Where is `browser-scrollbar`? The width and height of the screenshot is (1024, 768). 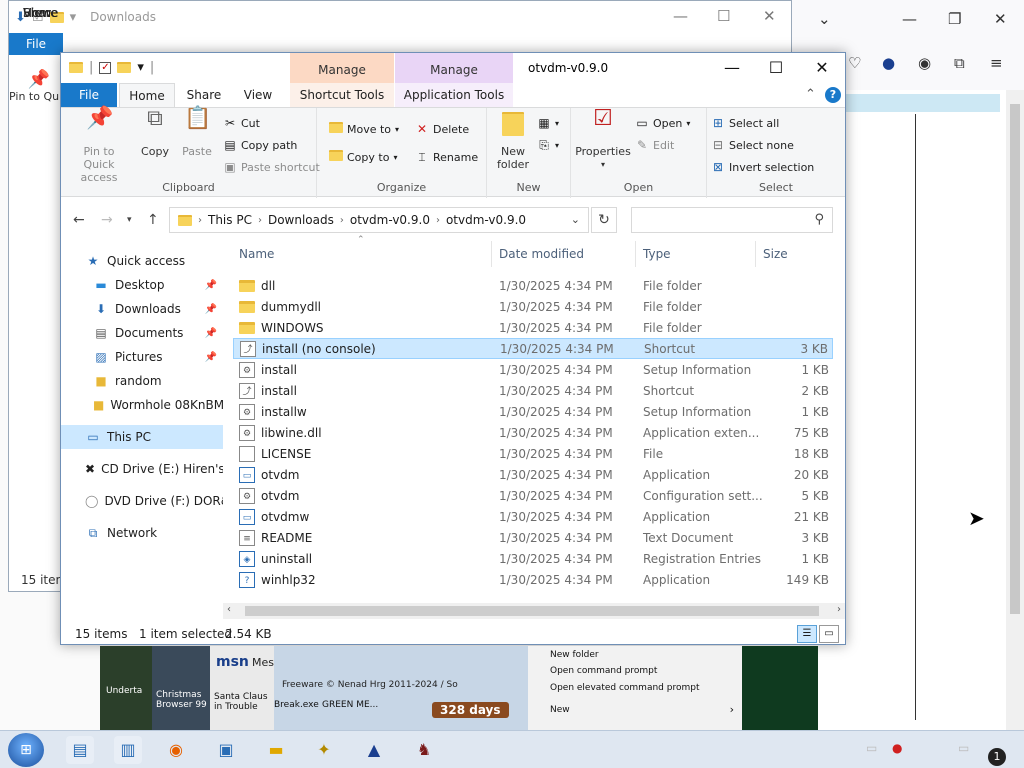
browser-scrollbar is located at coordinates (1015, 410).